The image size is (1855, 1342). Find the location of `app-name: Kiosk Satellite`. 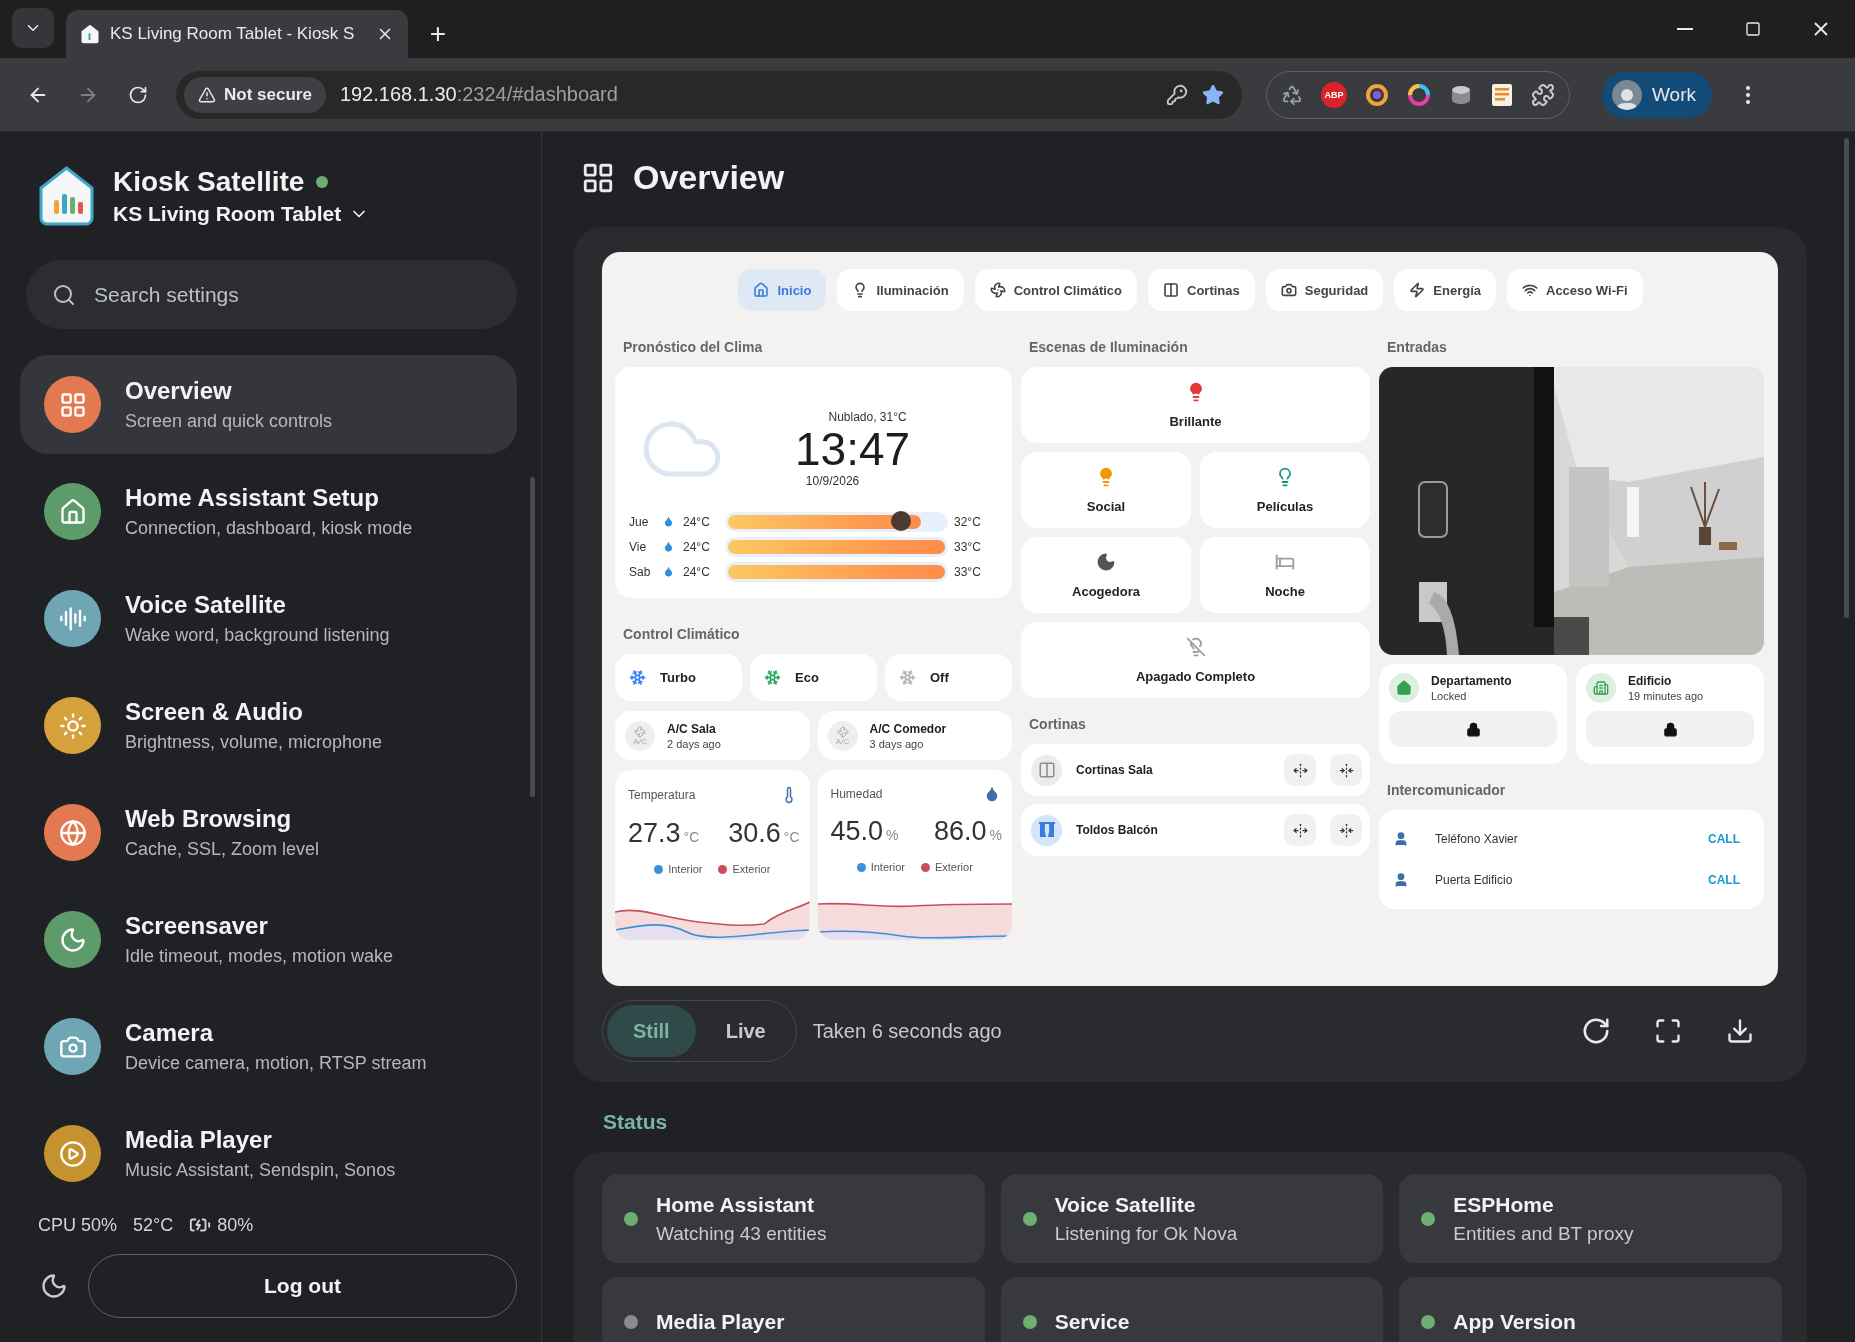

app-name: Kiosk Satellite is located at coordinates (209, 182).